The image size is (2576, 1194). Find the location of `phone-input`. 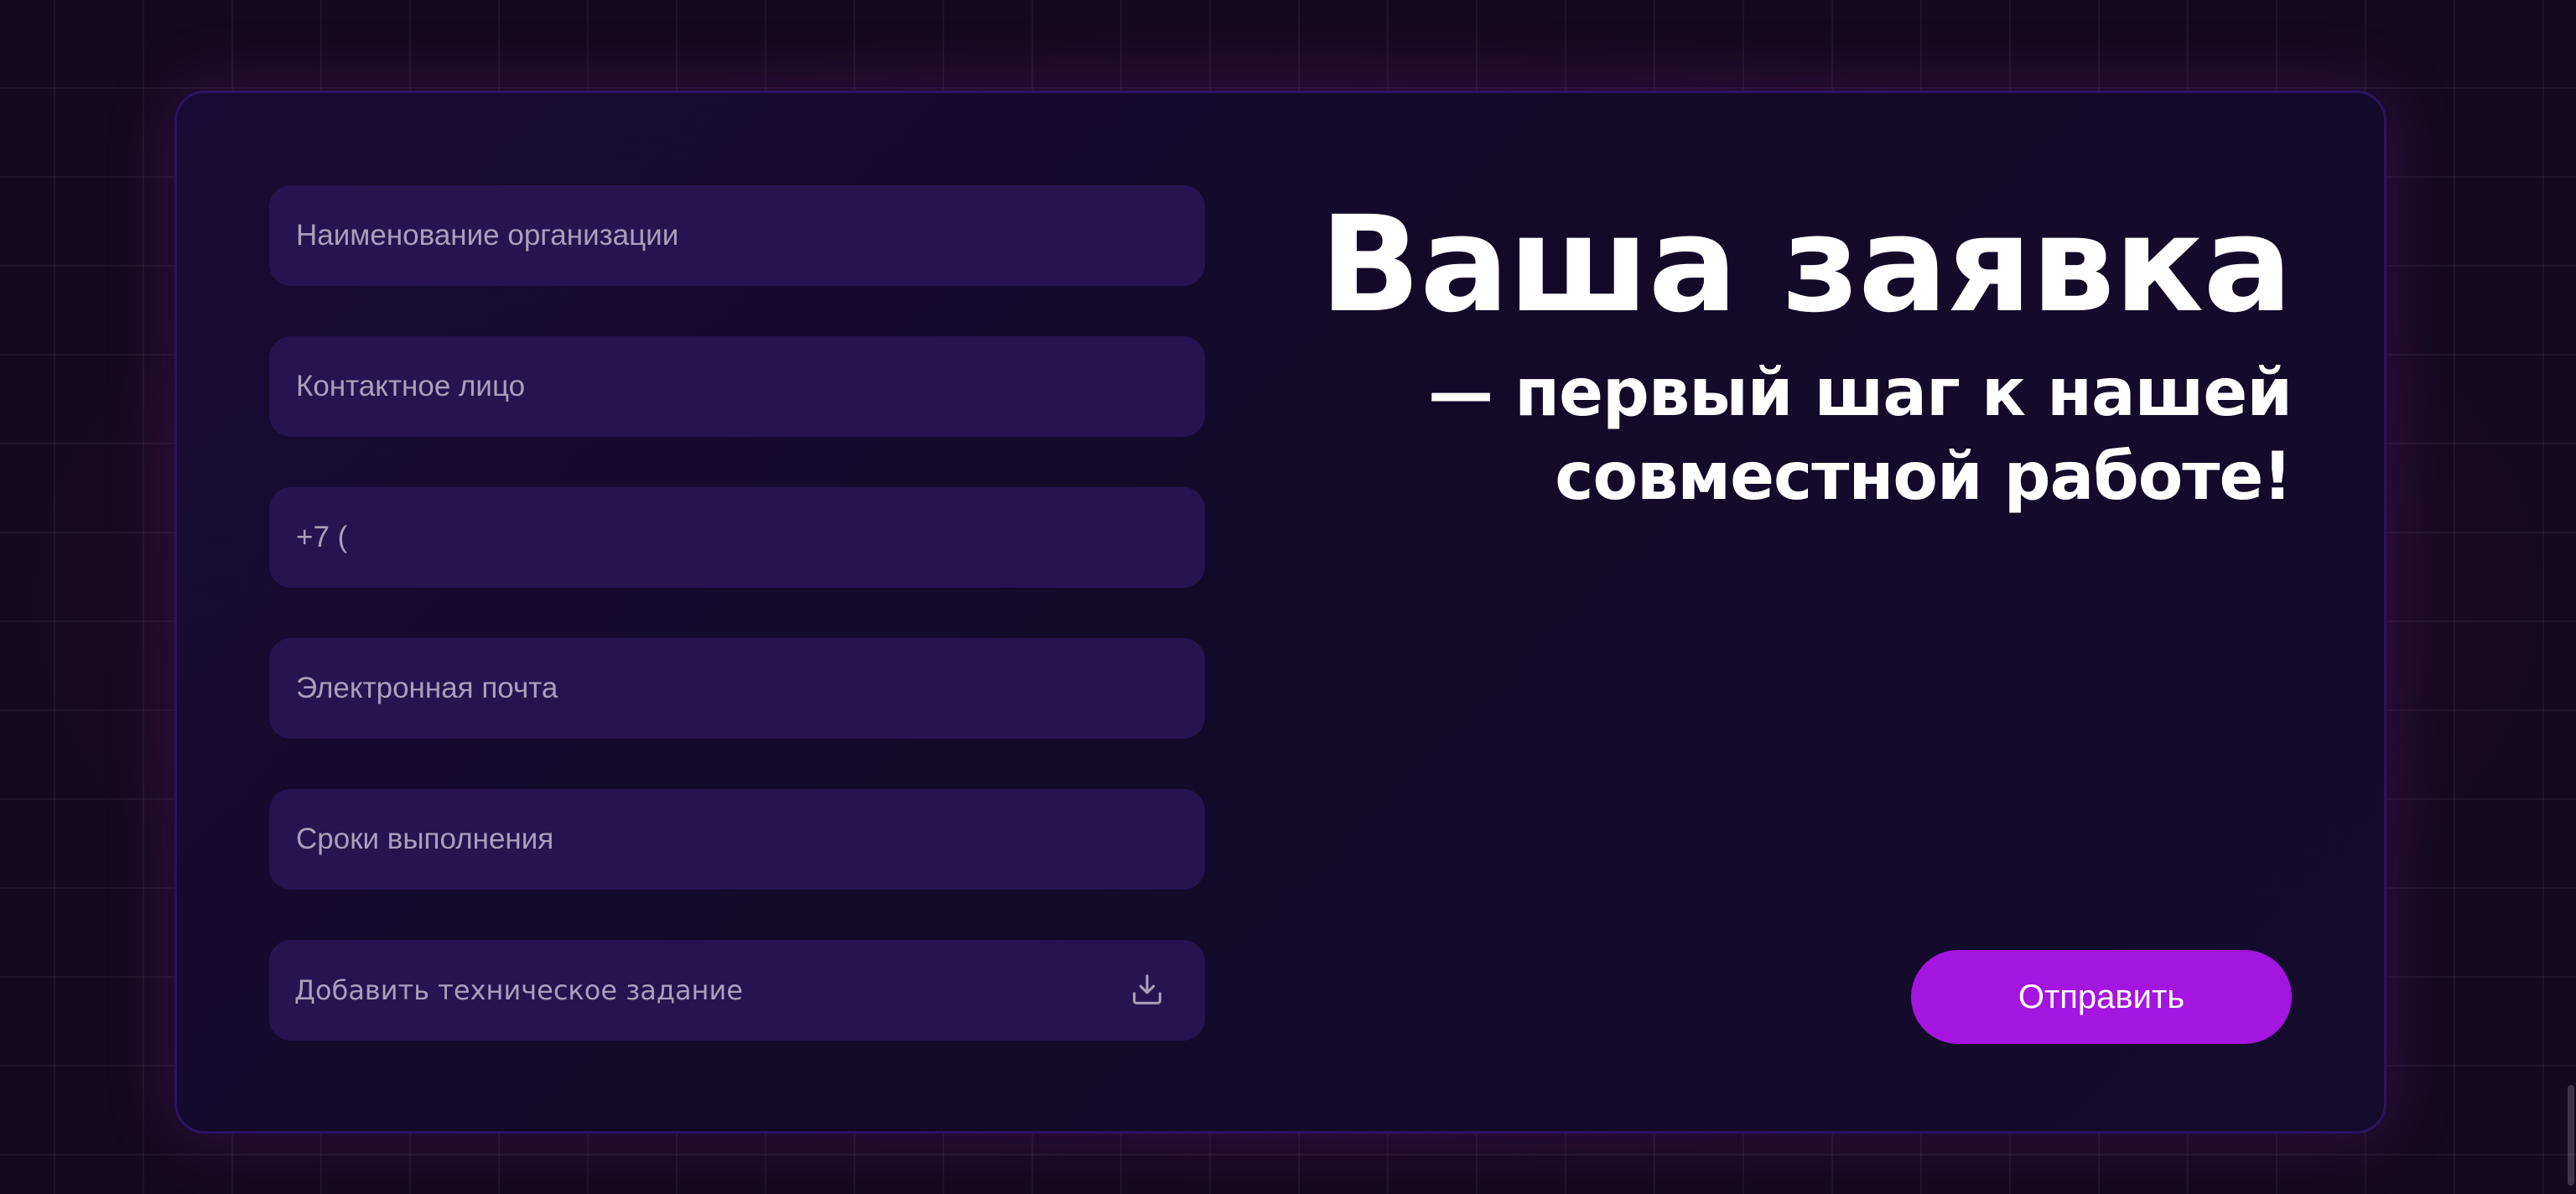

phone-input is located at coordinates (737, 537).